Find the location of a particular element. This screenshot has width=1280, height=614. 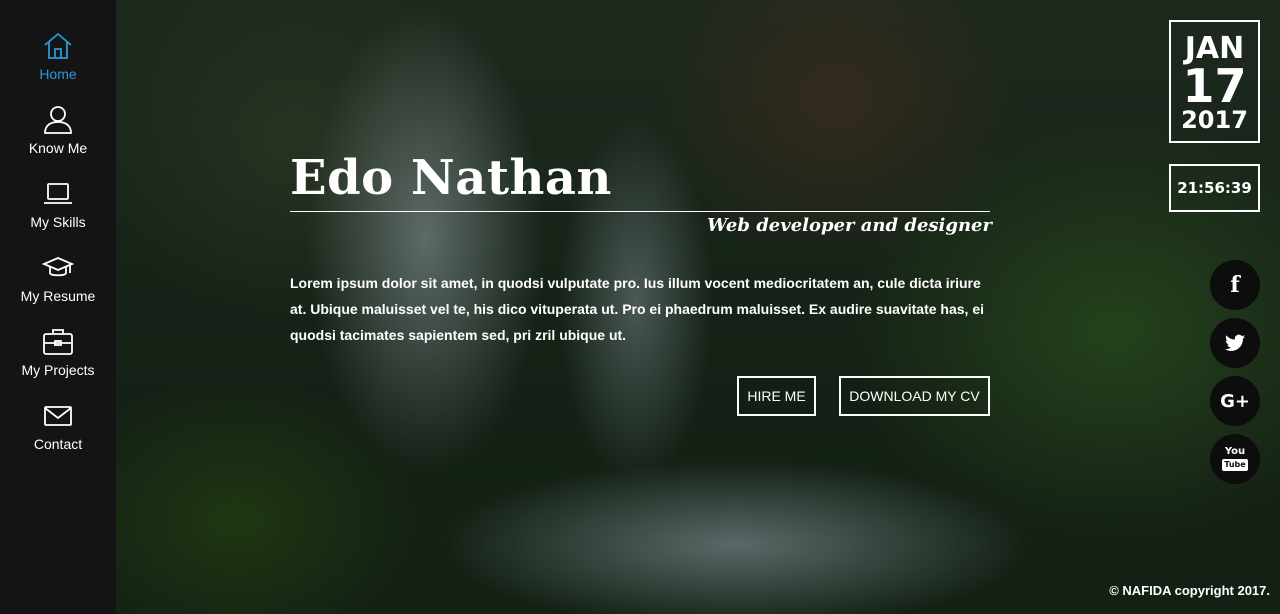

sidebar-item-label: My Projects is located at coordinates (58, 370).